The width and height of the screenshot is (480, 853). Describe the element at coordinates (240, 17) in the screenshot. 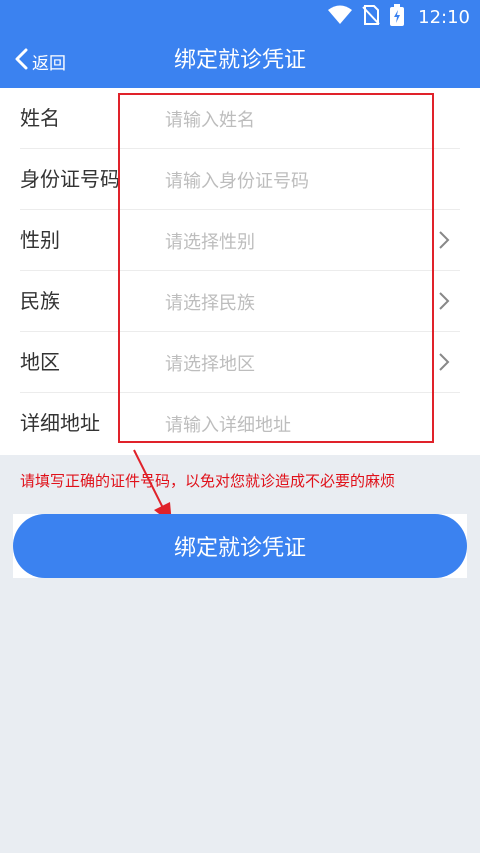

I see `status-bar: 12:10` at that location.